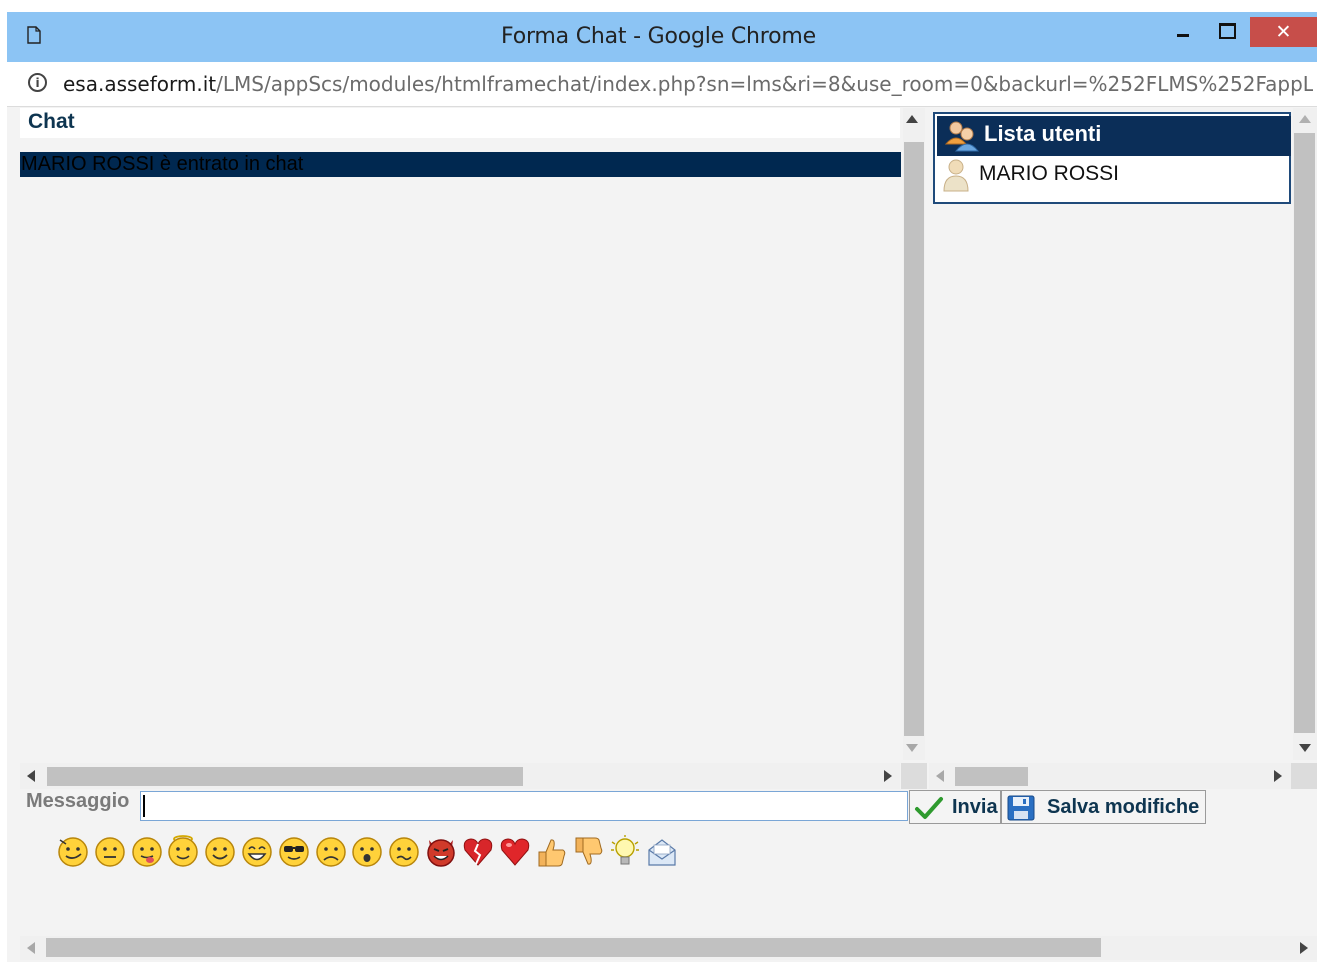 The image size is (1317, 962). What do you see at coordinates (658, 36) in the screenshot?
I see `window-title: Forma Chat - Google Chrome` at bounding box center [658, 36].